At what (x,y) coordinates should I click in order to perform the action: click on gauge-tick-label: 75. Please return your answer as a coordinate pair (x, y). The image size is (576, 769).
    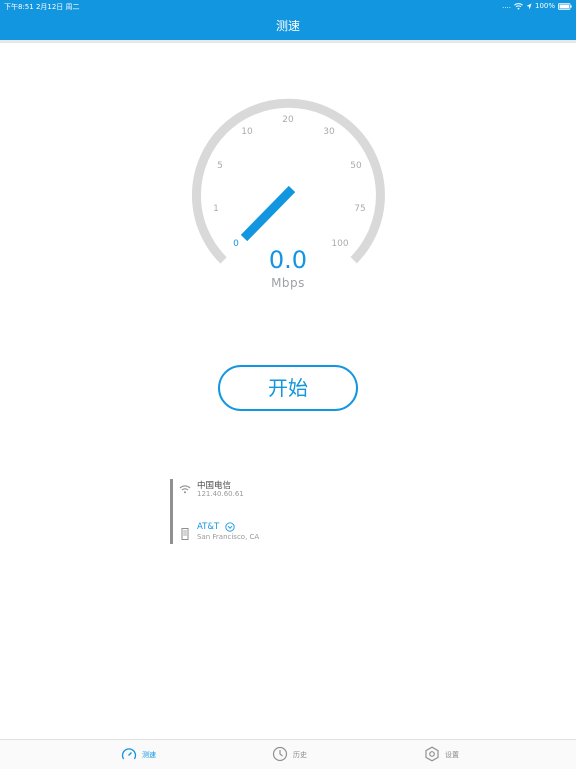
    Looking at the image, I should click on (359, 209).